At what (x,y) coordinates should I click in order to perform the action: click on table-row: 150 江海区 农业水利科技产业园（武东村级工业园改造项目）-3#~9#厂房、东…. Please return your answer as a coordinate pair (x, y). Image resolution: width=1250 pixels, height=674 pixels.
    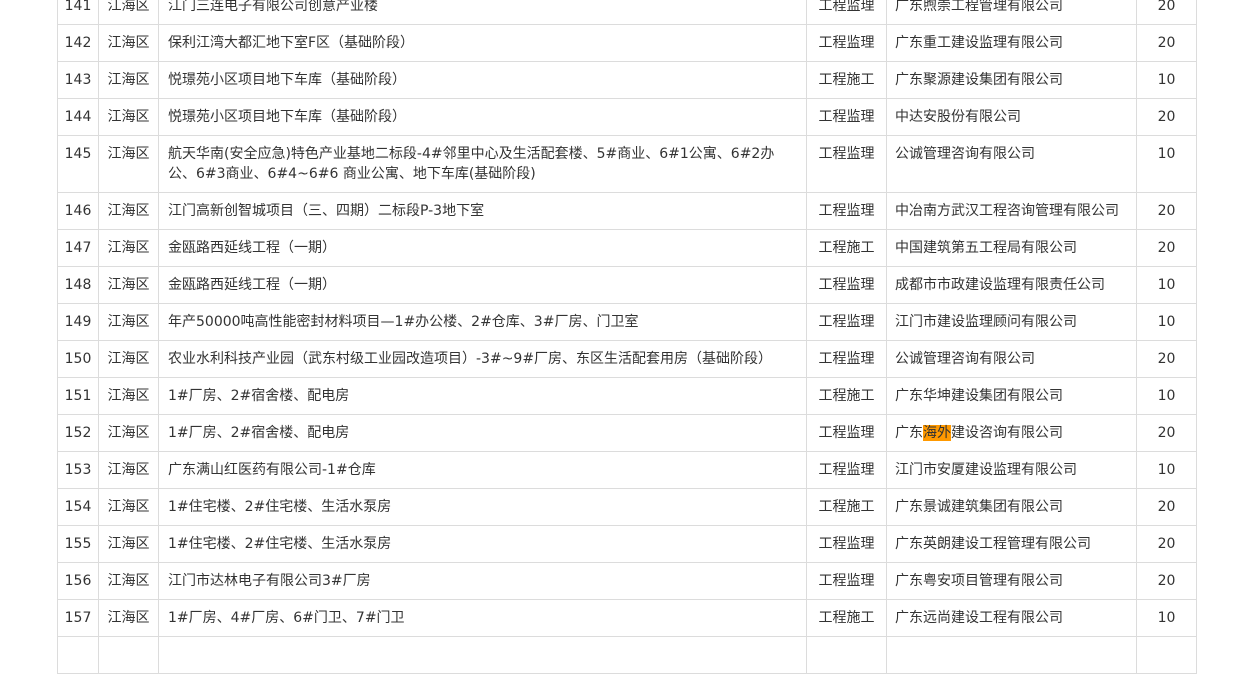
    Looking at the image, I should click on (627, 359).